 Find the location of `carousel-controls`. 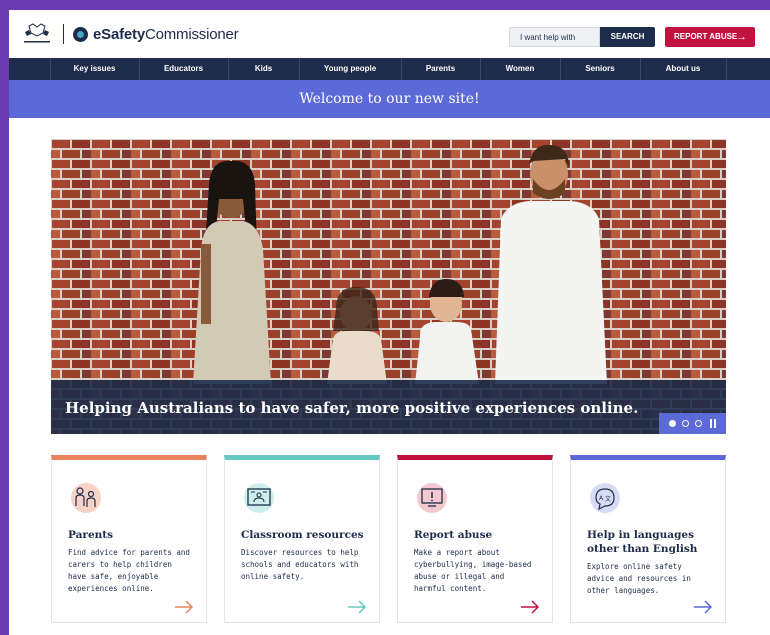

carousel-controls is located at coordinates (692, 423).